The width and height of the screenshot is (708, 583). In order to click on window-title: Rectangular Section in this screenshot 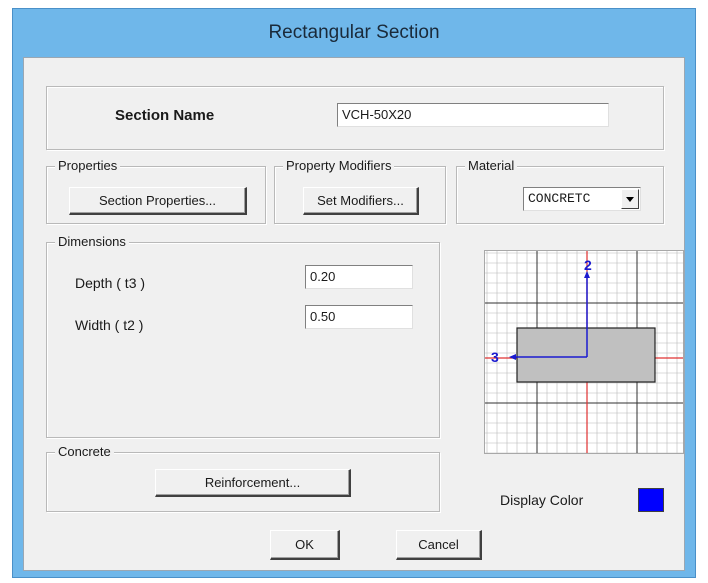, I will do `click(354, 32)`.